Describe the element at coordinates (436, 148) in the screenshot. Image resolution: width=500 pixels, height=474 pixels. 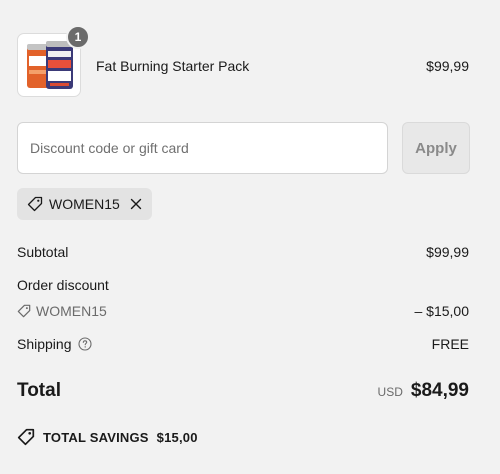
I see `apply-button: Apply` at that location.